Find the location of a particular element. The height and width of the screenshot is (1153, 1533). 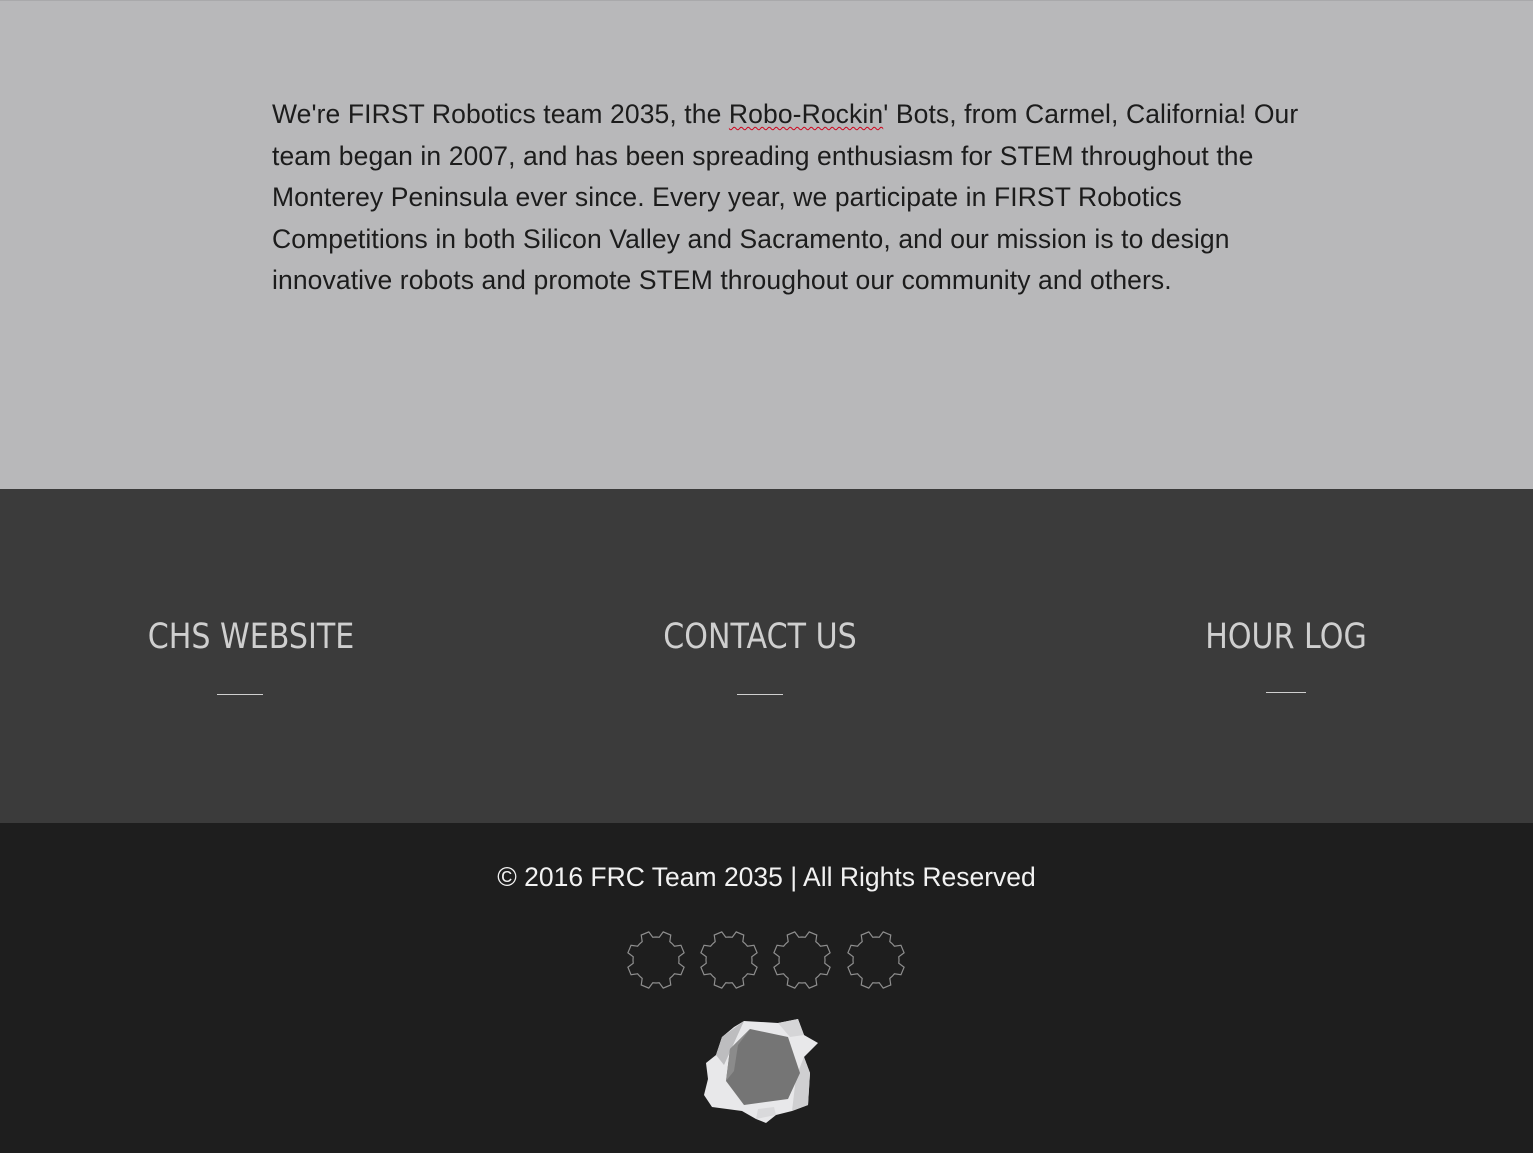

chs-website-divider is located at coordinates (240, 694).